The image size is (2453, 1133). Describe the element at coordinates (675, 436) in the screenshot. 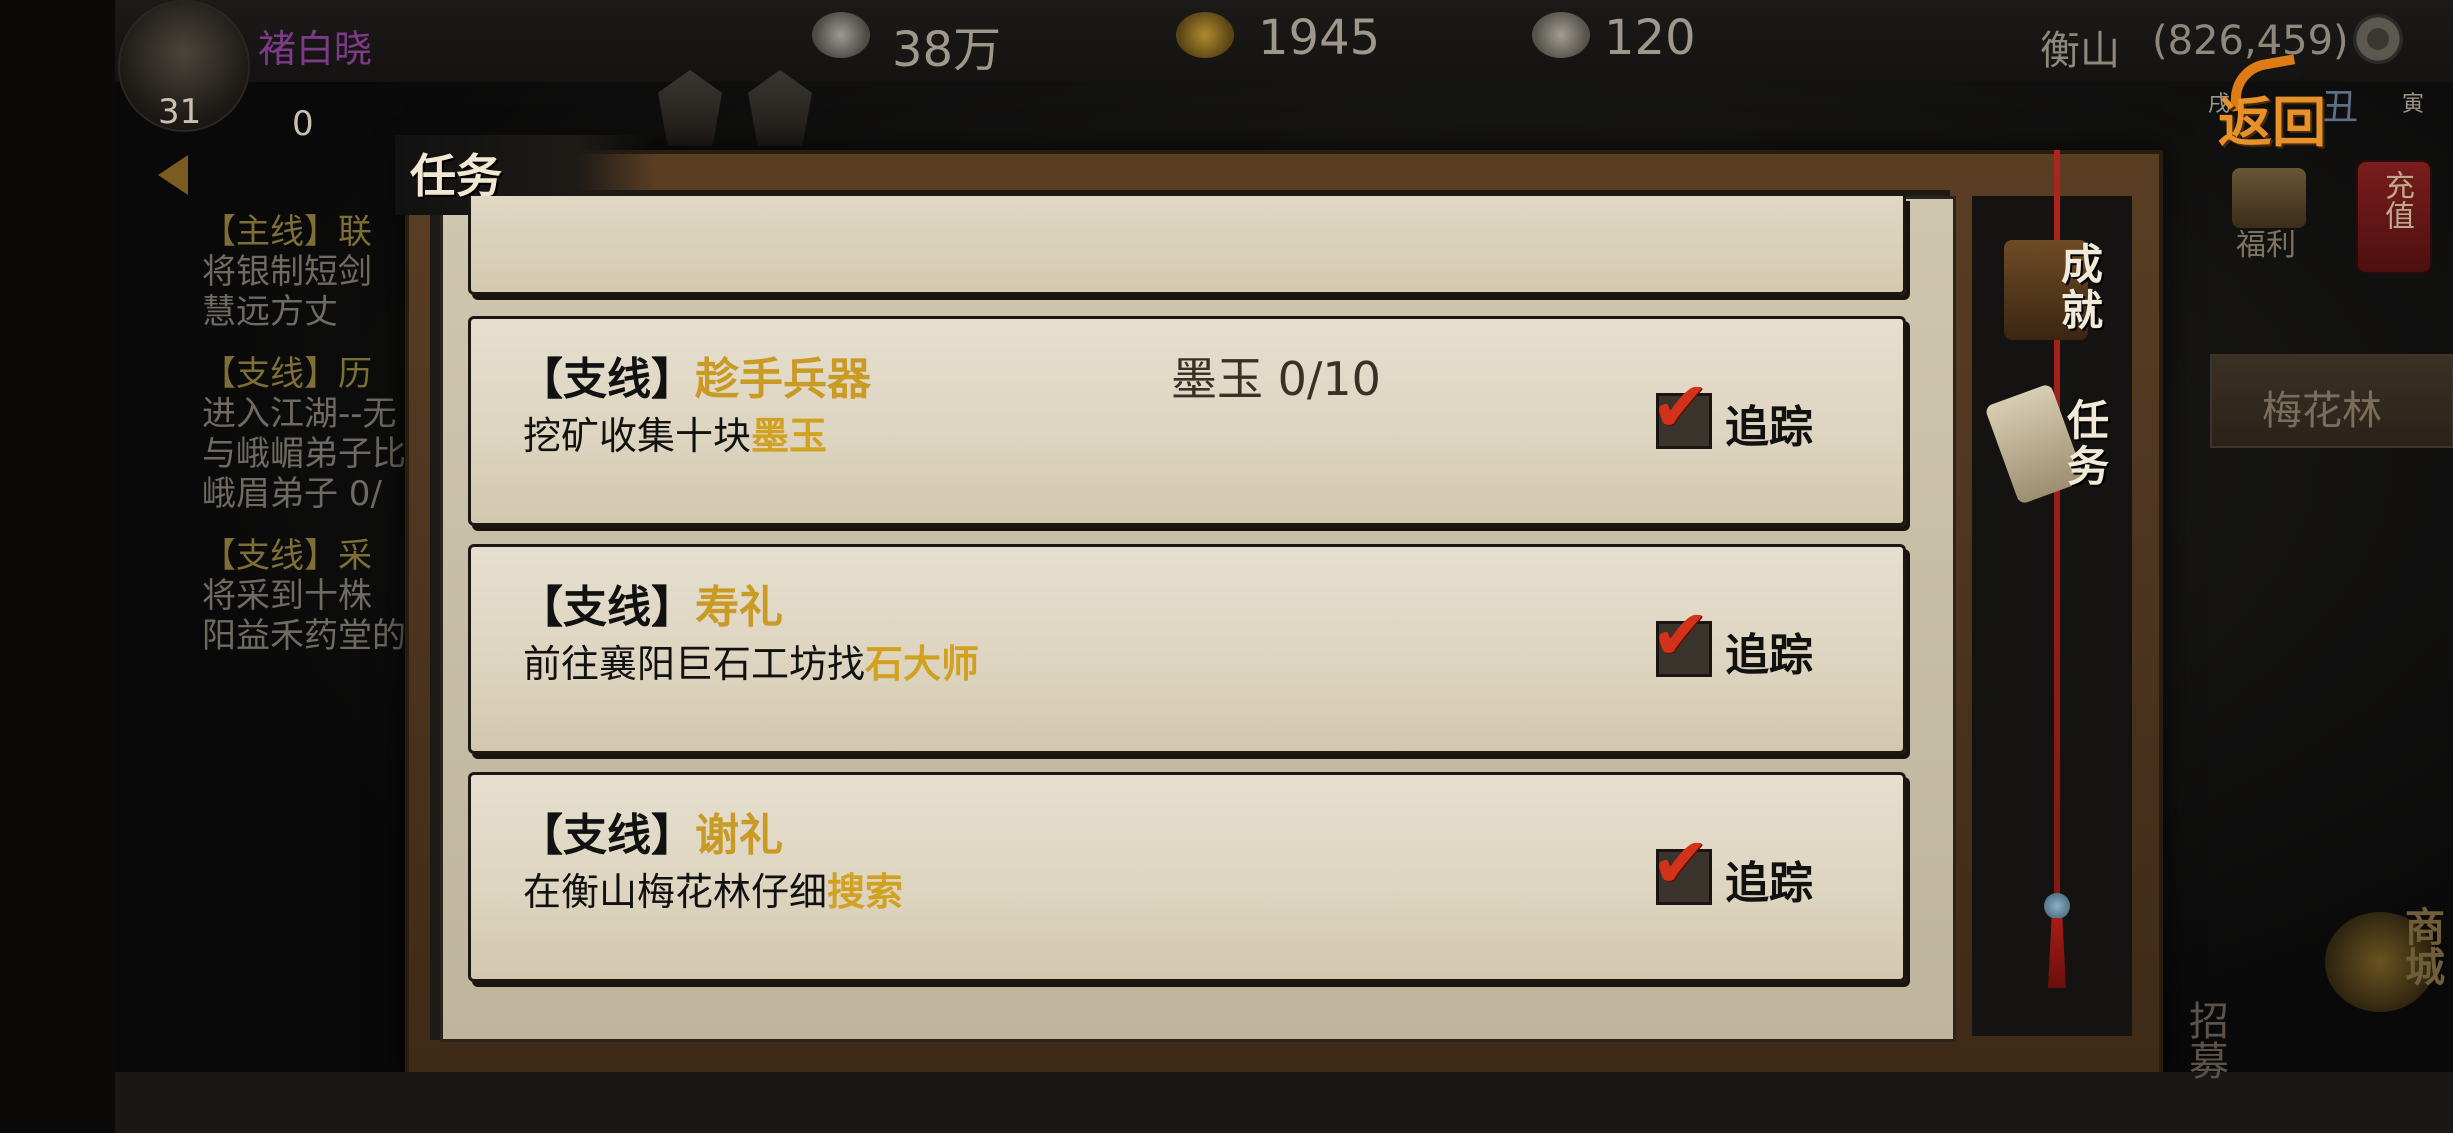

I see `quest-description: 挖矿收集十块墨玉` at that location.